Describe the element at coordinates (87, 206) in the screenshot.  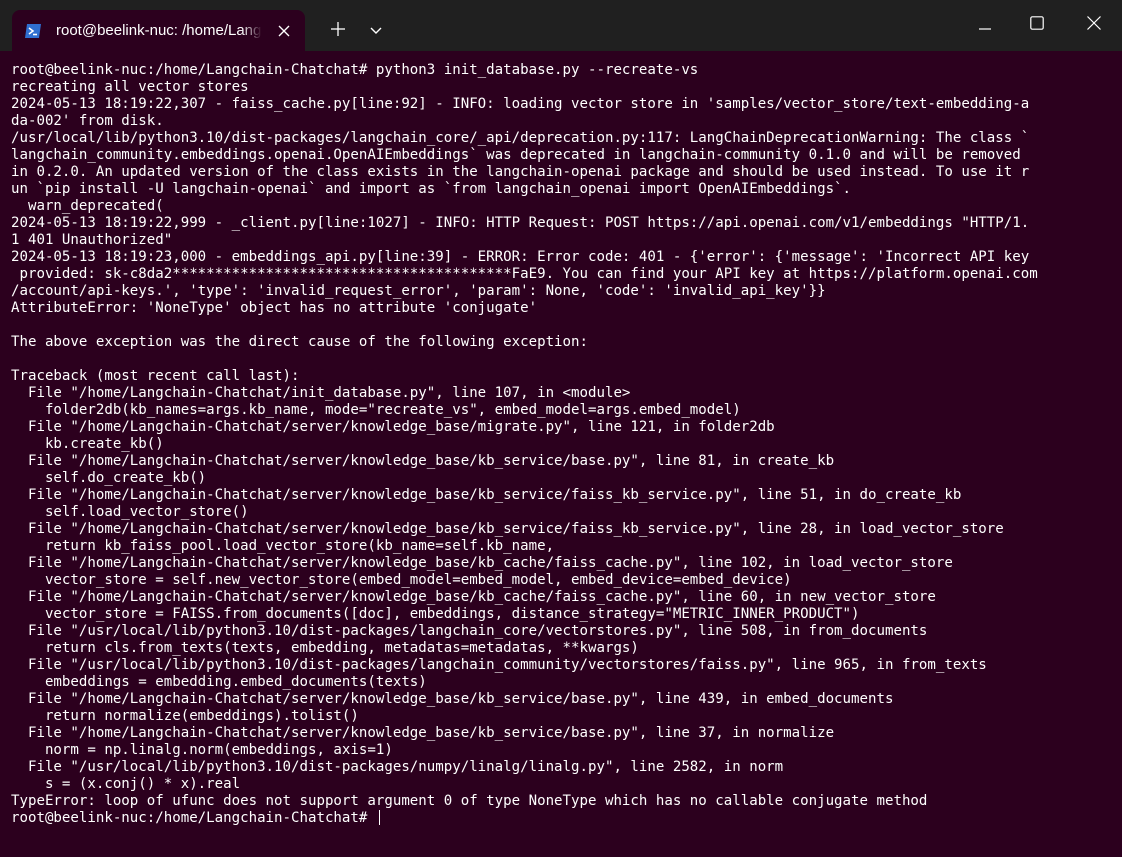
I see `terminal-line: warn_deprecated(` at that location.